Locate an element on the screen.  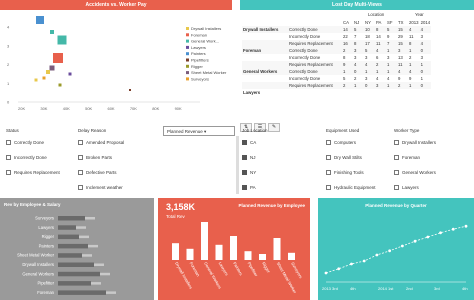
filter-option: Drywall Installers is located at coordinates (415, 142).